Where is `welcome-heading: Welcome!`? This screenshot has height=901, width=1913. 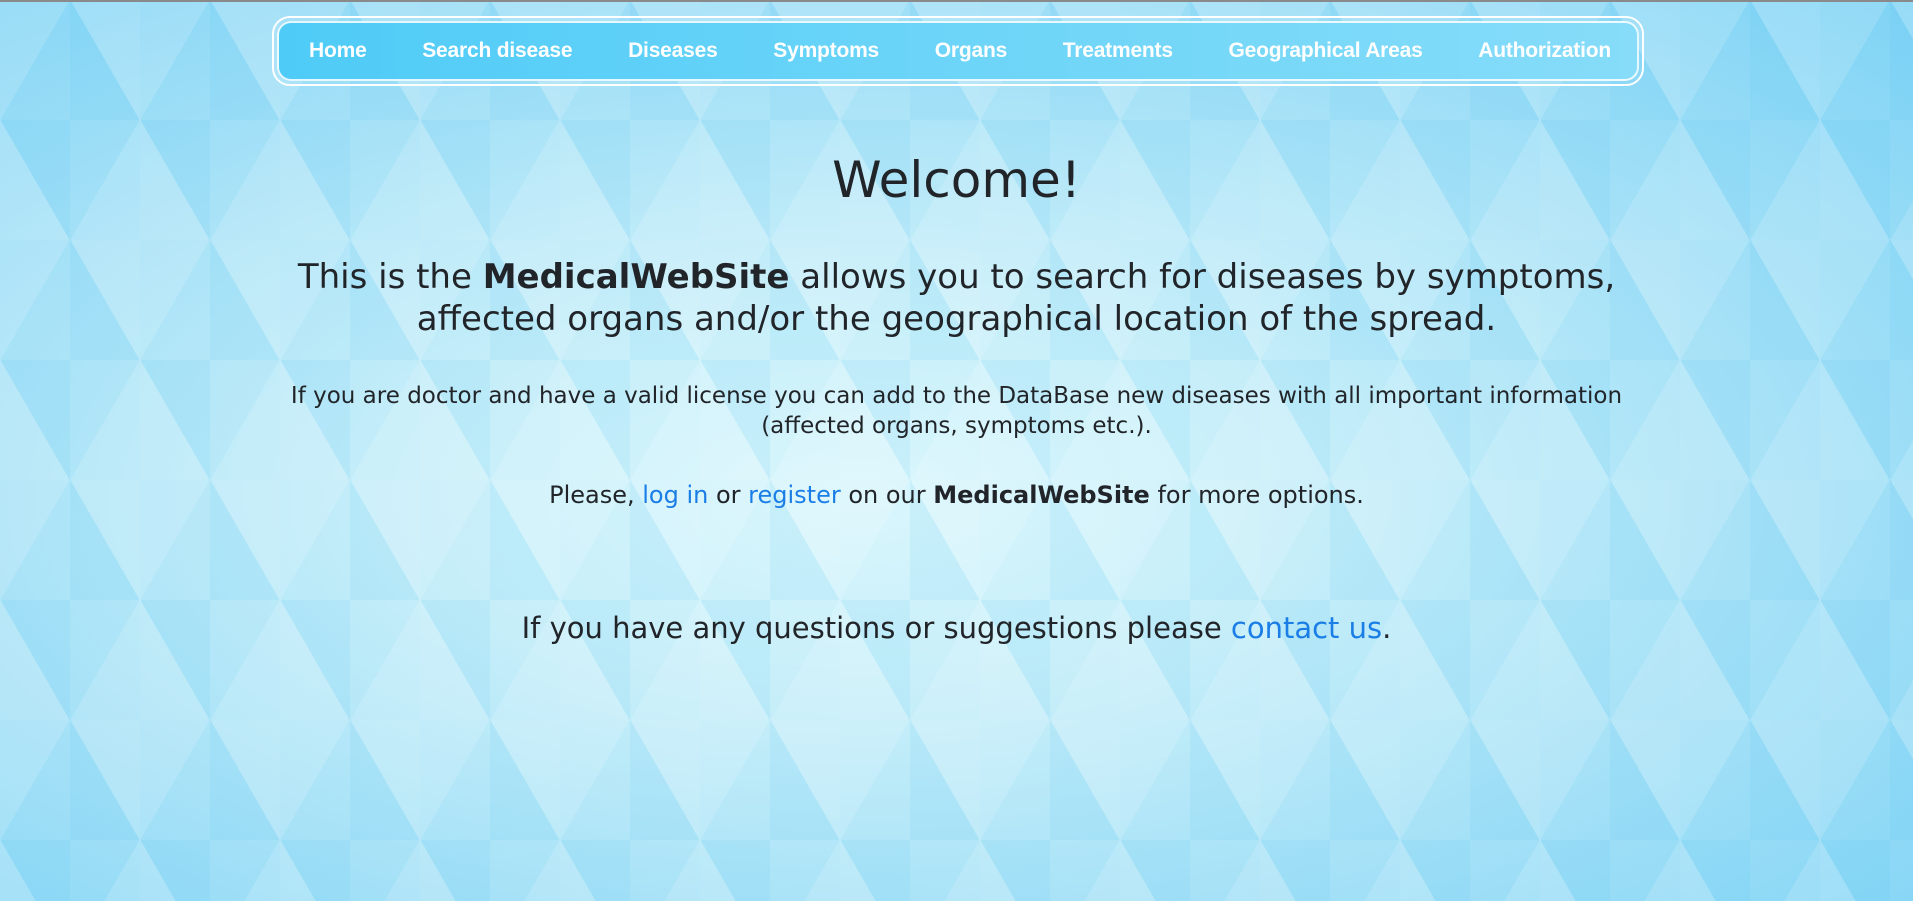 welcome-heading: Welcome! is located at coordinates (956, 180).